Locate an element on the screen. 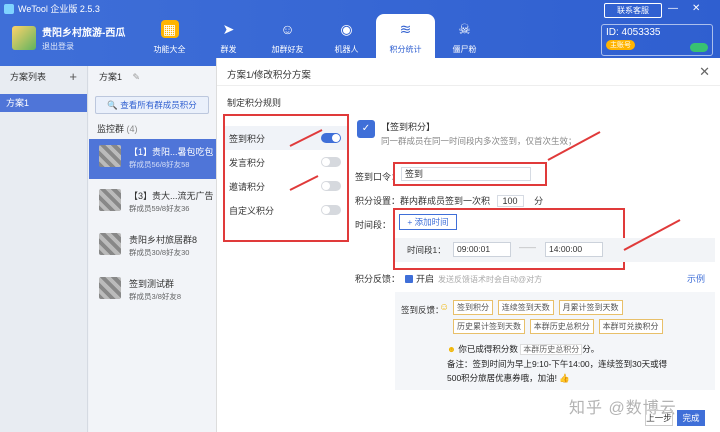 The width and height of the screenshot is (720, 432). nav-features: ▦ 功能大全 is located at coordinates (169, 40).